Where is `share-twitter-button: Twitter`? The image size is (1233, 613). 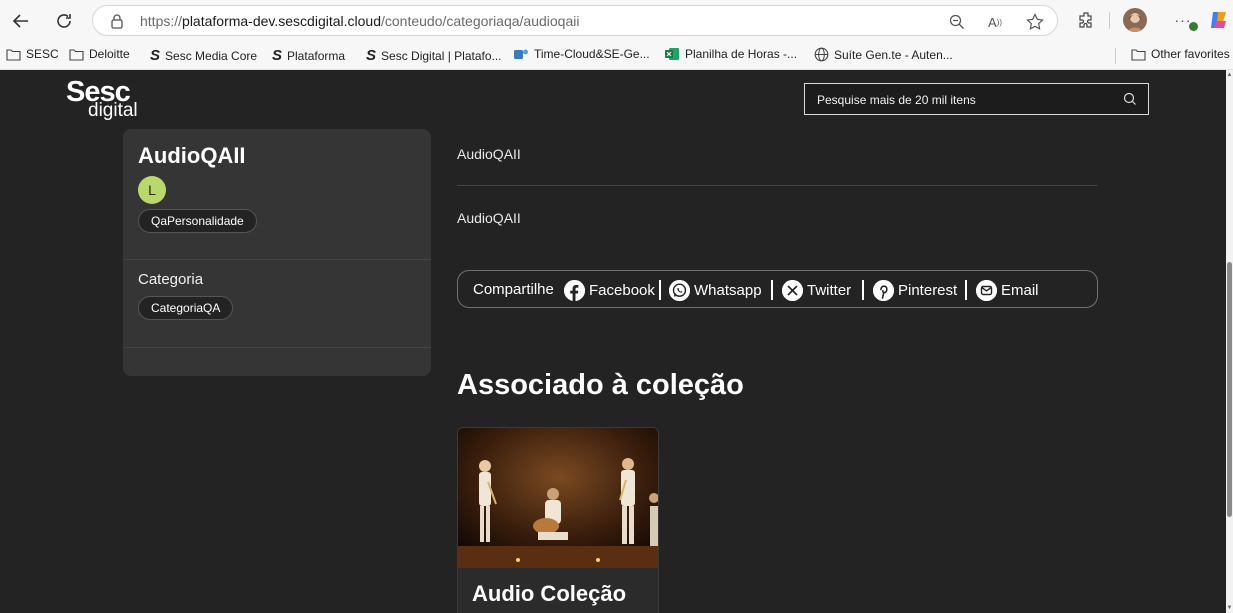
share-twitter-button: Twitter is located at coordinates (816, 290).